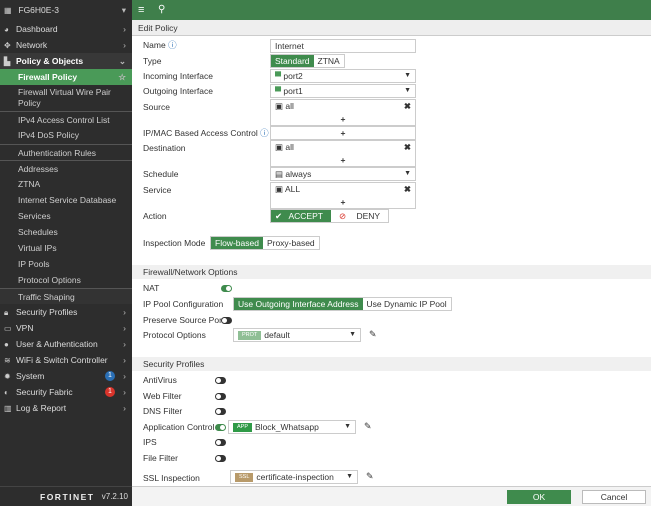 This screenshot has width=651, height=507. What do you see at coordinates (264, 133) in the screenshot?
I see `info-icon: ⓘ` at bounding box center [264, 133].